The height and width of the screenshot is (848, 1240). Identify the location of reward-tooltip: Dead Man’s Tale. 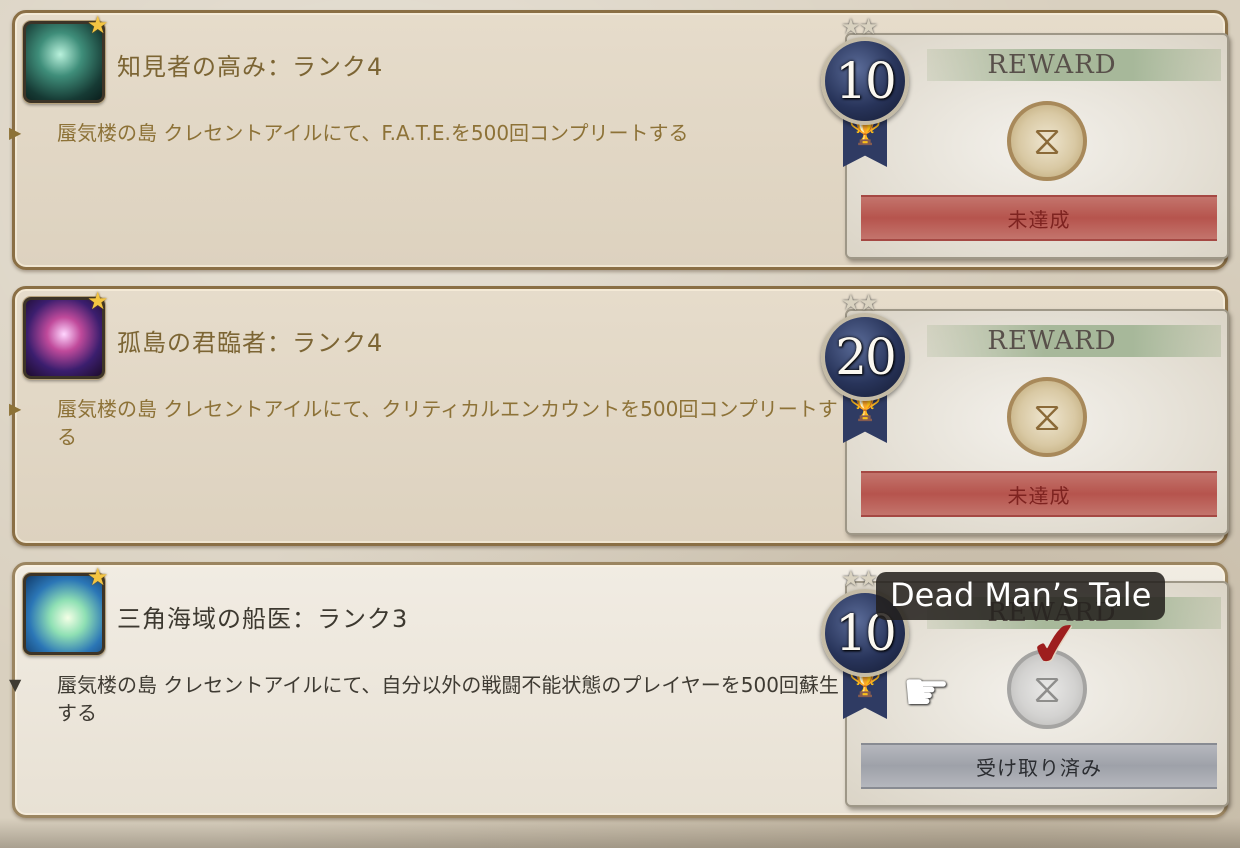
(1021, 596).